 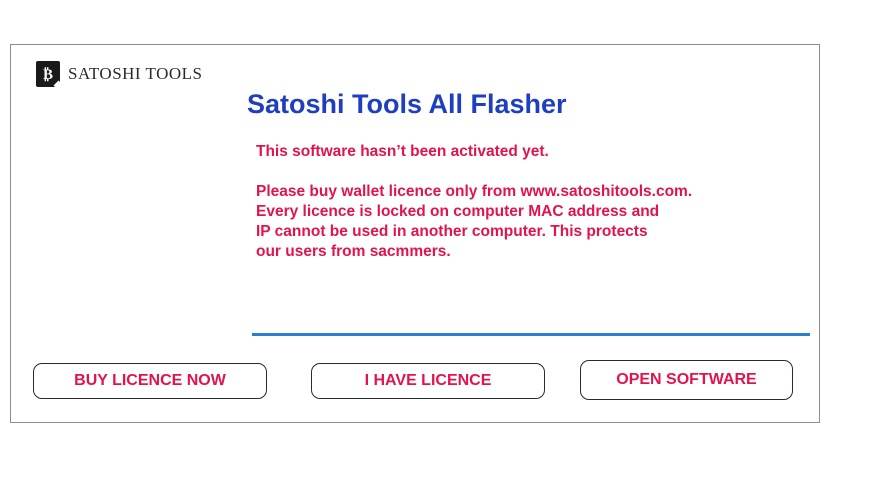 What do you see at coordinates (686, 380) in the screenshot?
I see `open-software-button: OPEN SOFTWARE` at bounding box center [686, 380].